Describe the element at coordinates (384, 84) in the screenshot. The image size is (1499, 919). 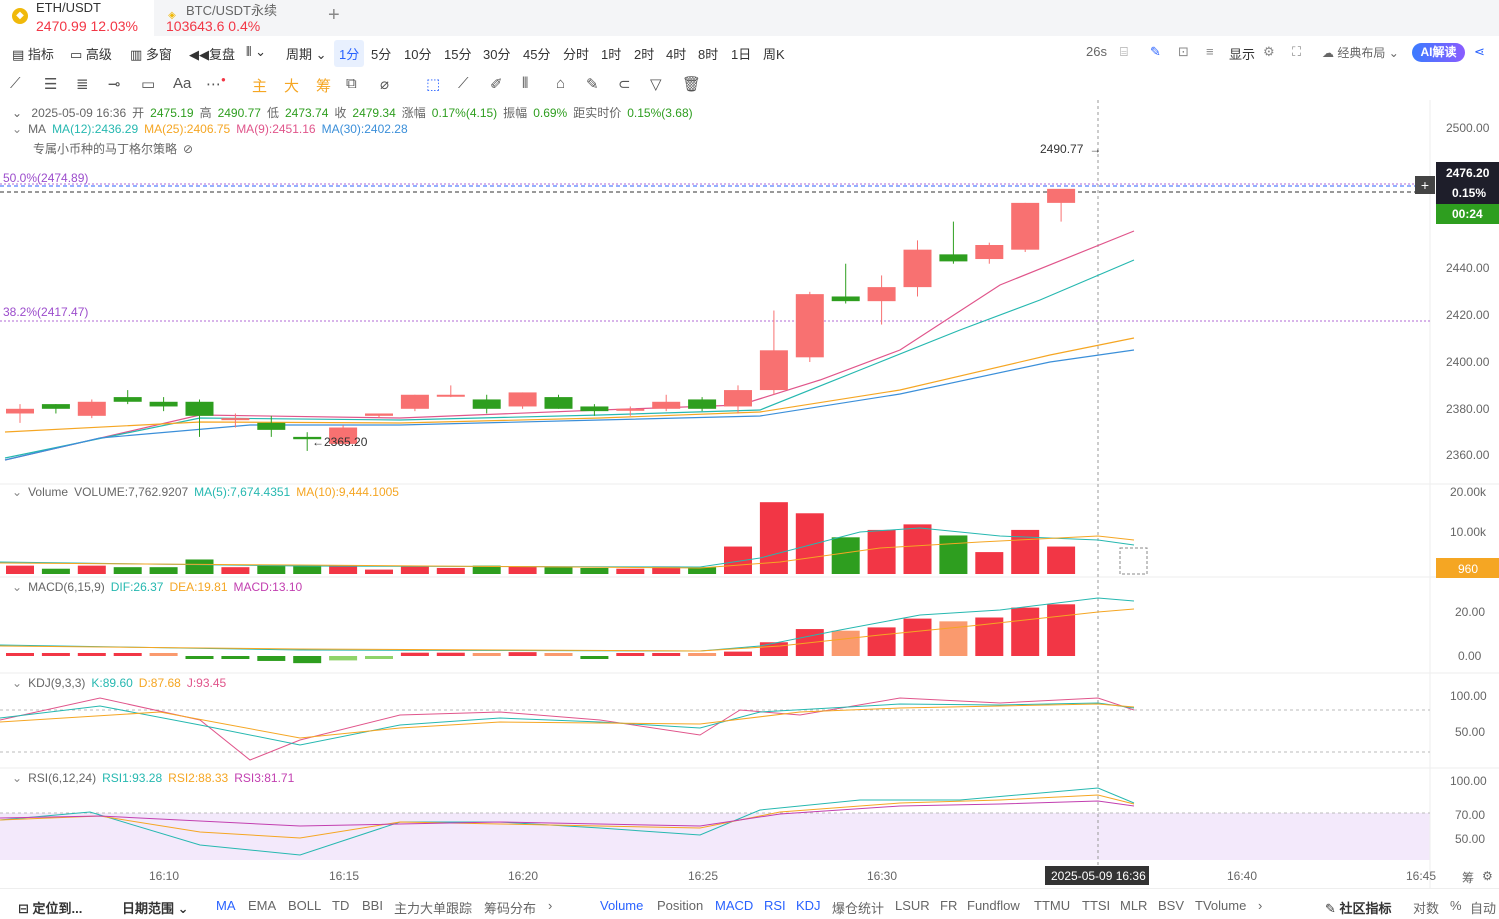
I see `erase-icon: ⌀` at that location.